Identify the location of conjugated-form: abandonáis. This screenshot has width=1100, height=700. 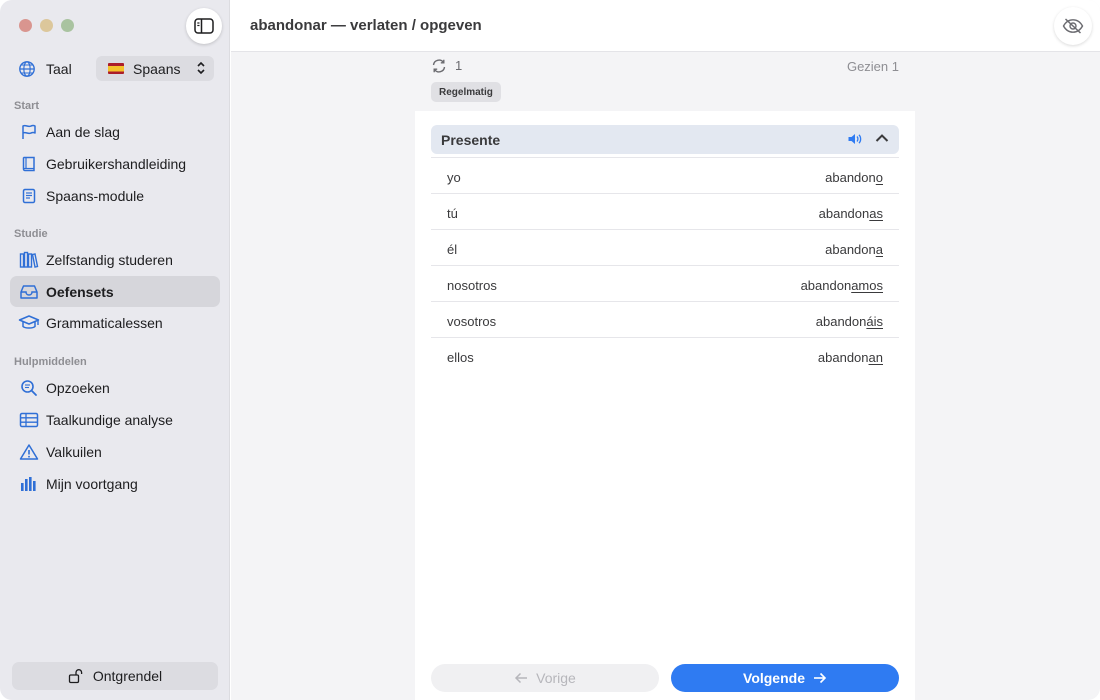
(849, 321).